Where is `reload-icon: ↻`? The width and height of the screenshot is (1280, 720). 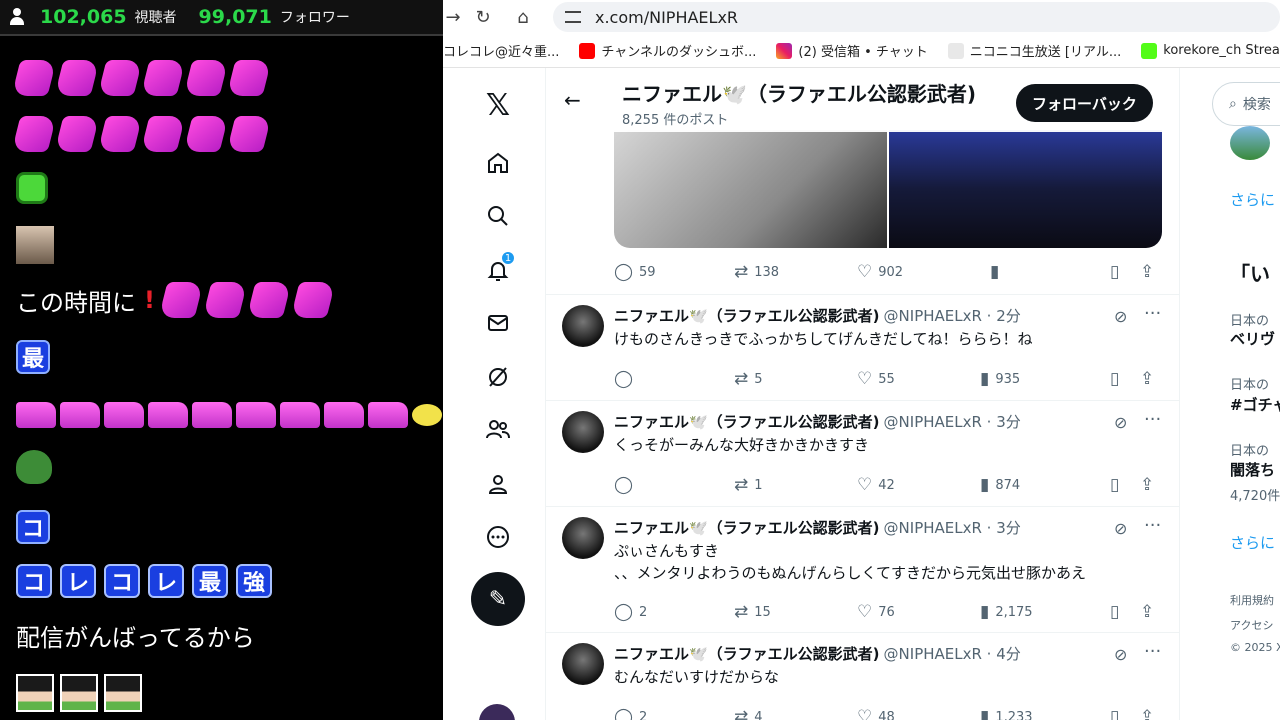
reload-icon: ↻ is located at coordinates (483, 17).